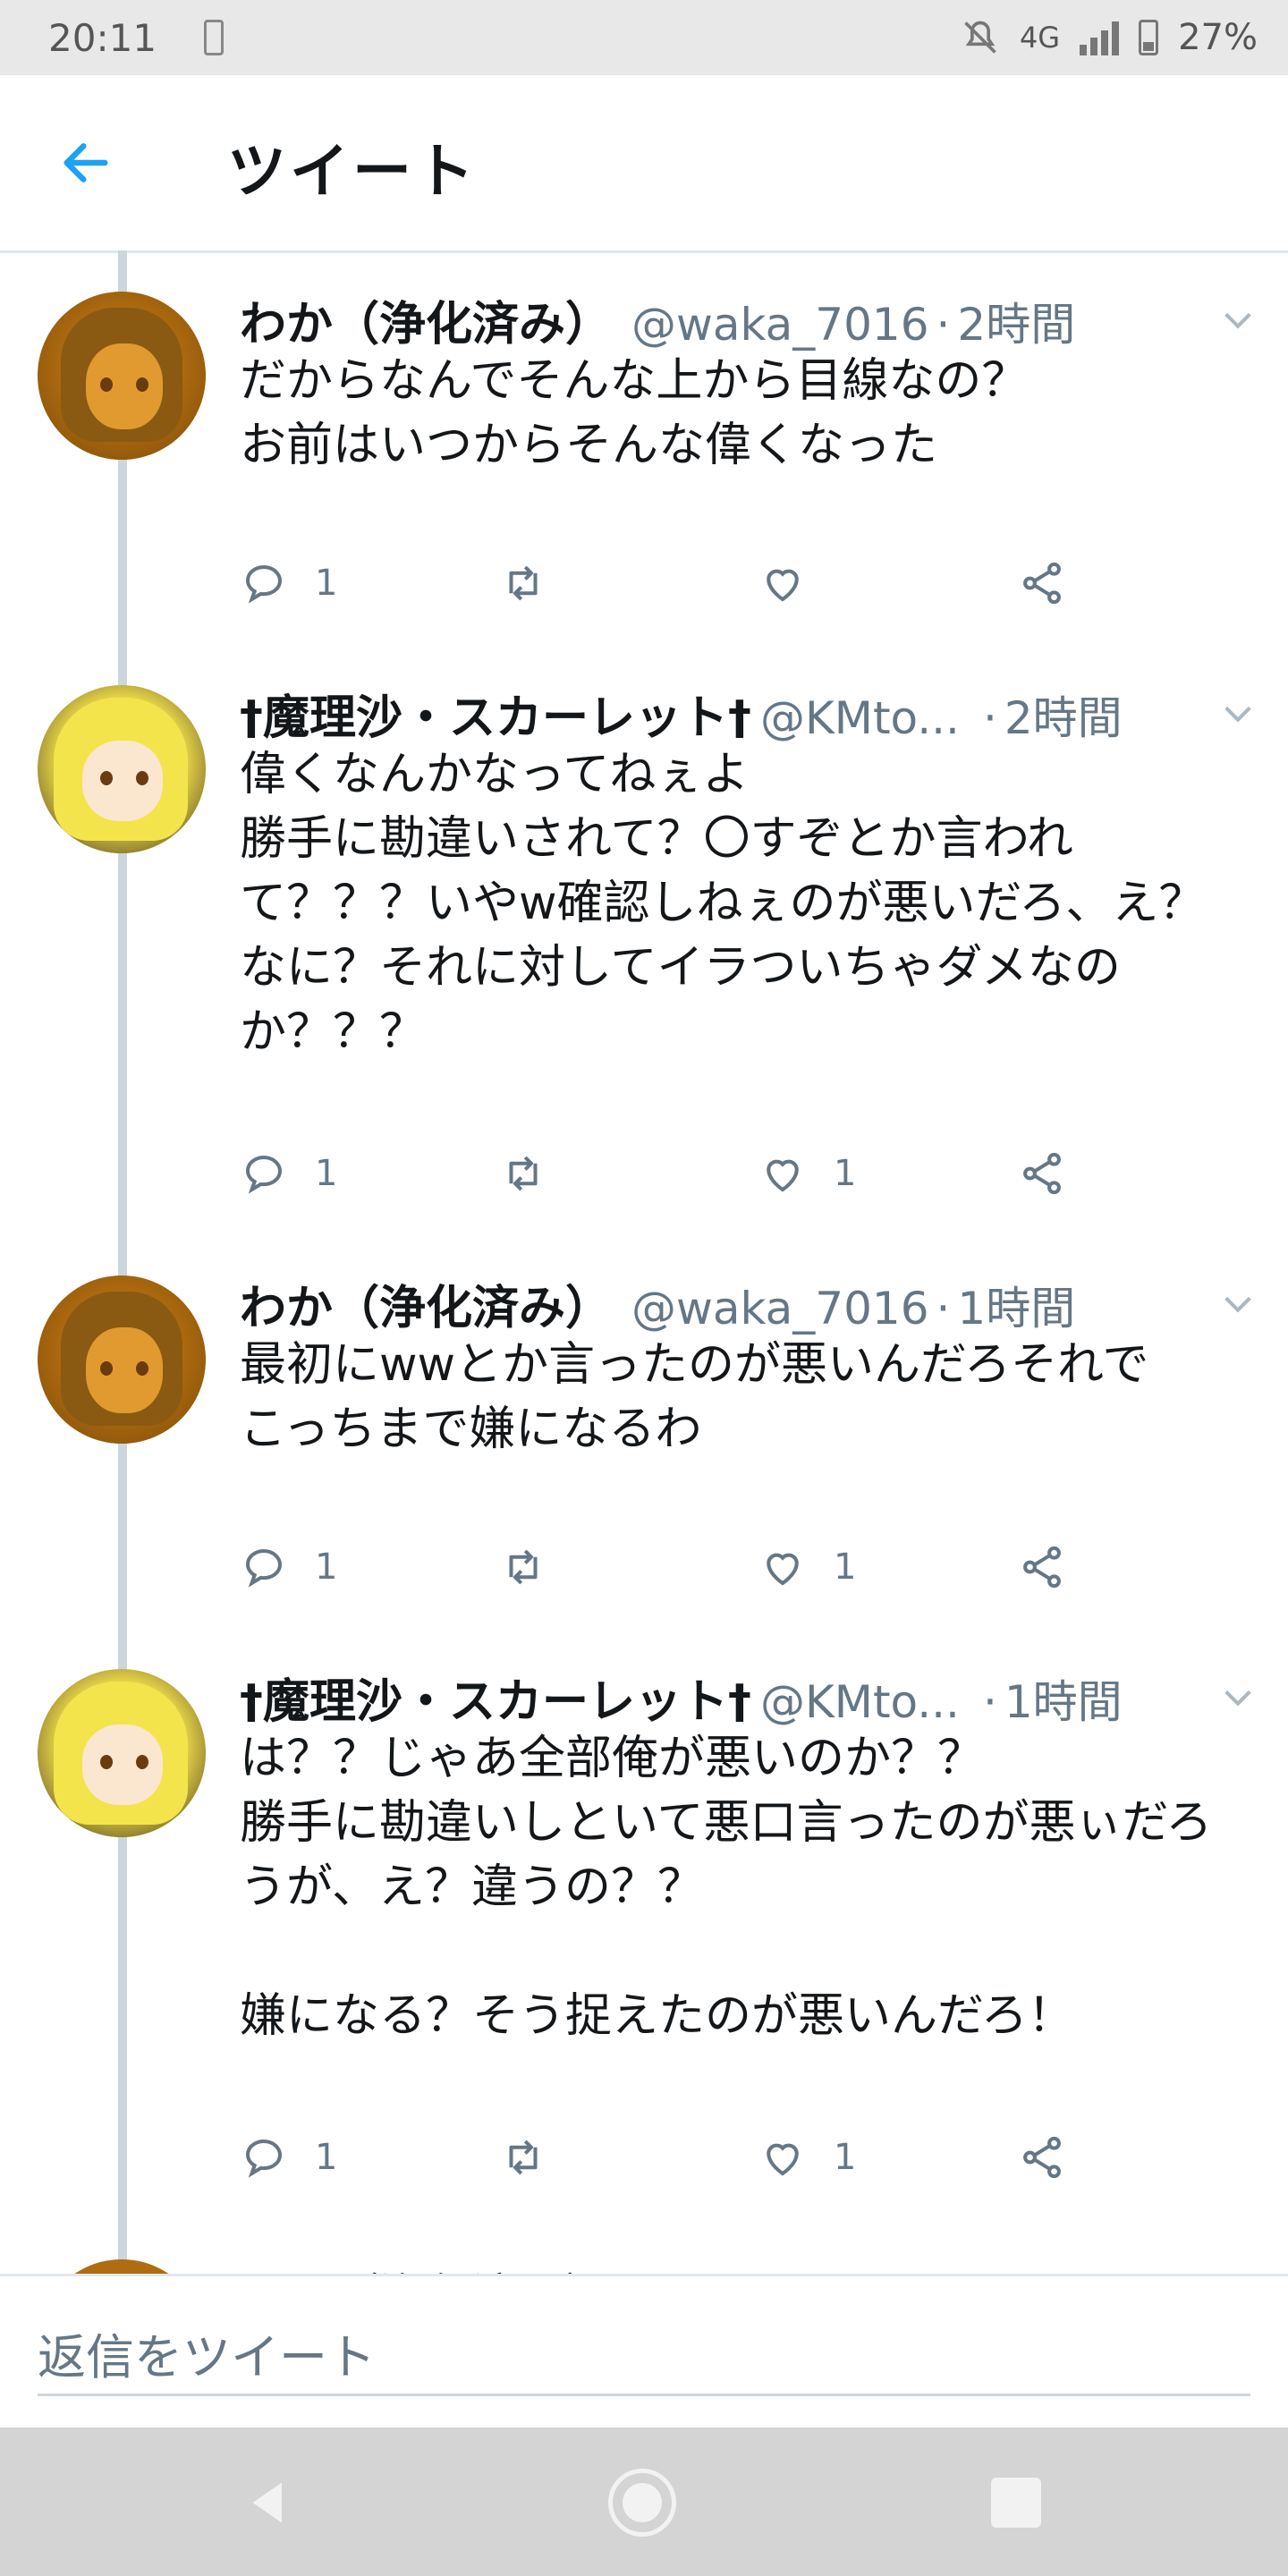 The image size is (1288, 2576). I want to click on status-icons: 4G 27%, so click(1109, 37).